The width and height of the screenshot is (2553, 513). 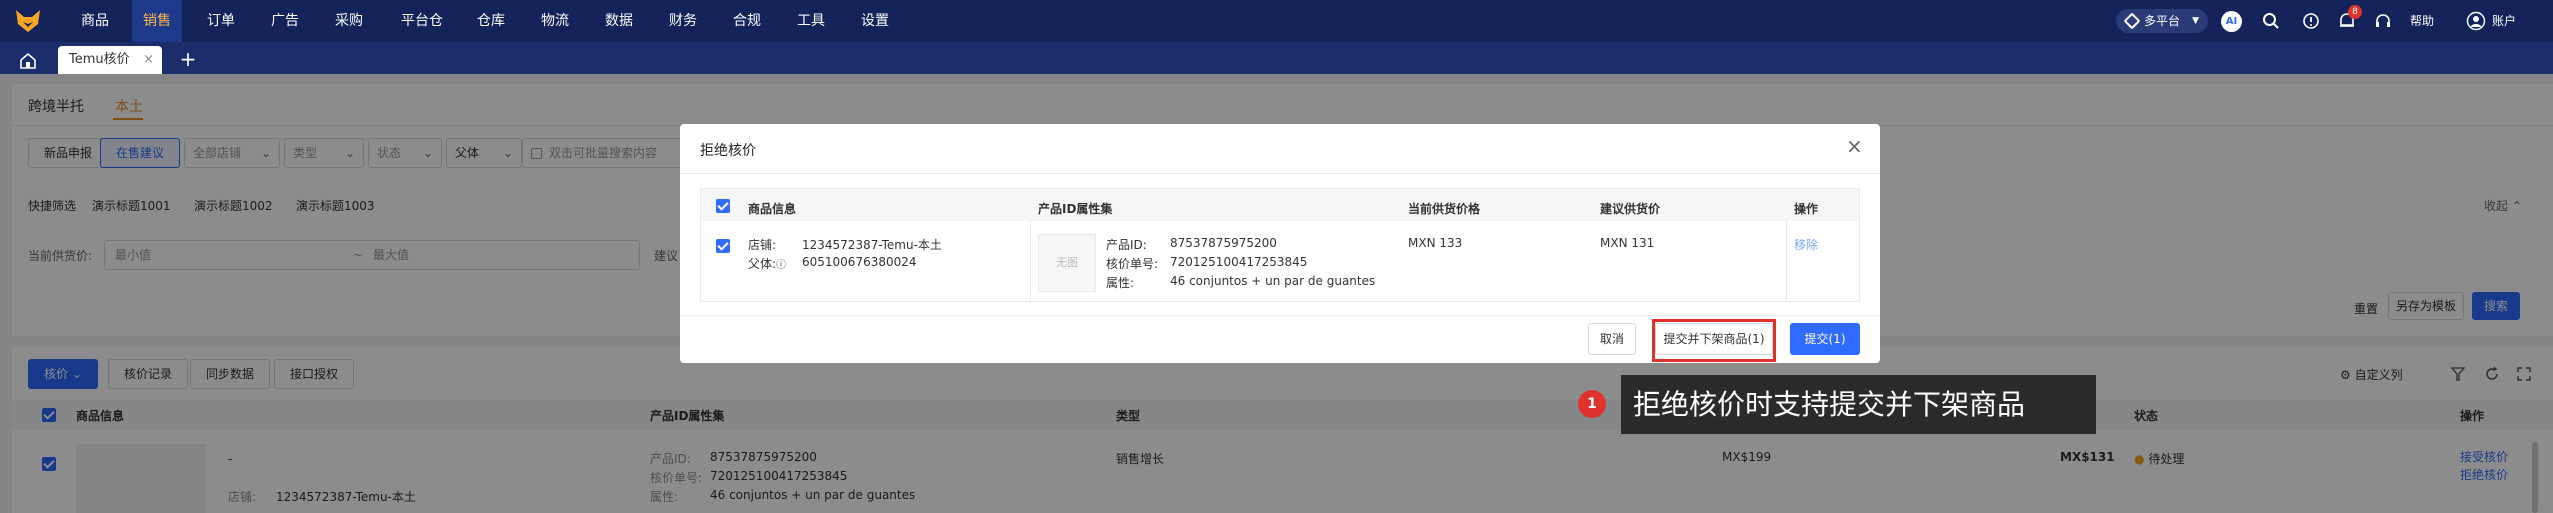 What do you see at coordinates (619, 21) in the screenshot?
I see `nav-item-data: 数据` at bounding box center [619, 21].